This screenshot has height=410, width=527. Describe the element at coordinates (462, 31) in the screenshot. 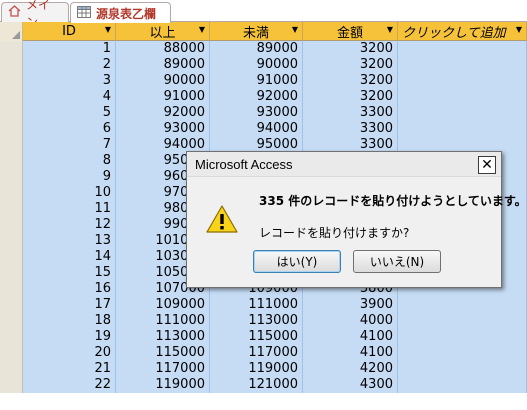

I see `column-header-click-to-add: クリックして追加 ▼` at that location.